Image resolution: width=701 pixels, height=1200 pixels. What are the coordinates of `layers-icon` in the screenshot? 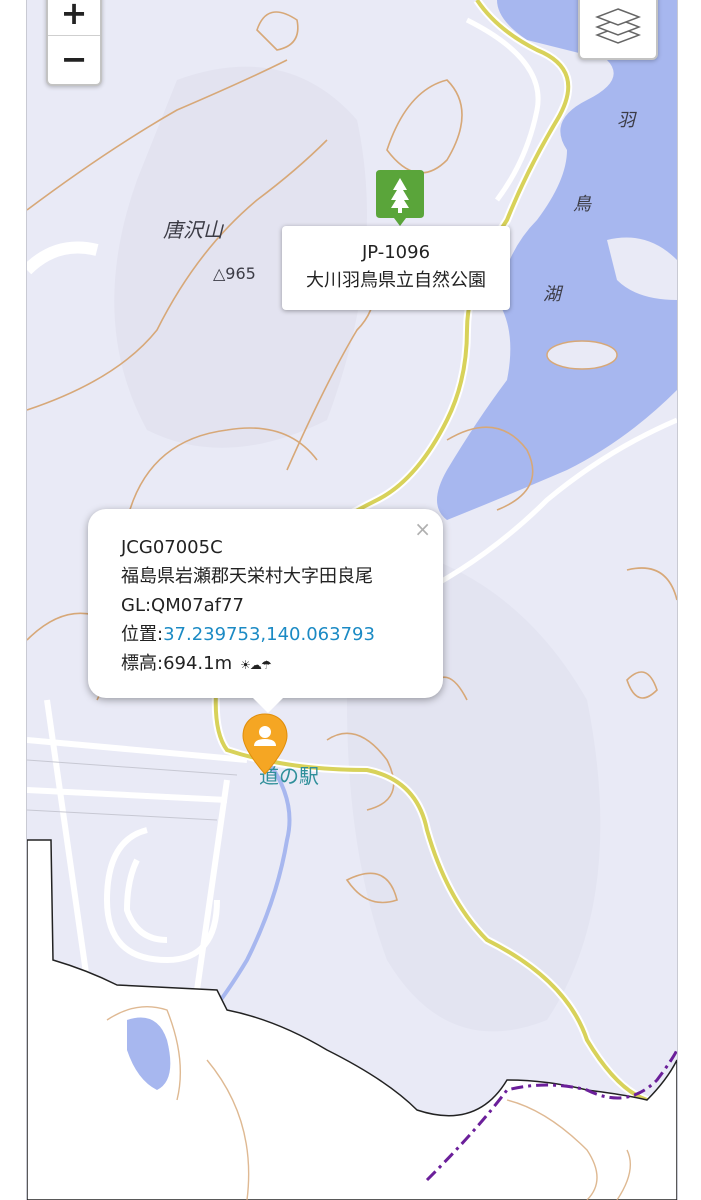 It's located at (618, 26).